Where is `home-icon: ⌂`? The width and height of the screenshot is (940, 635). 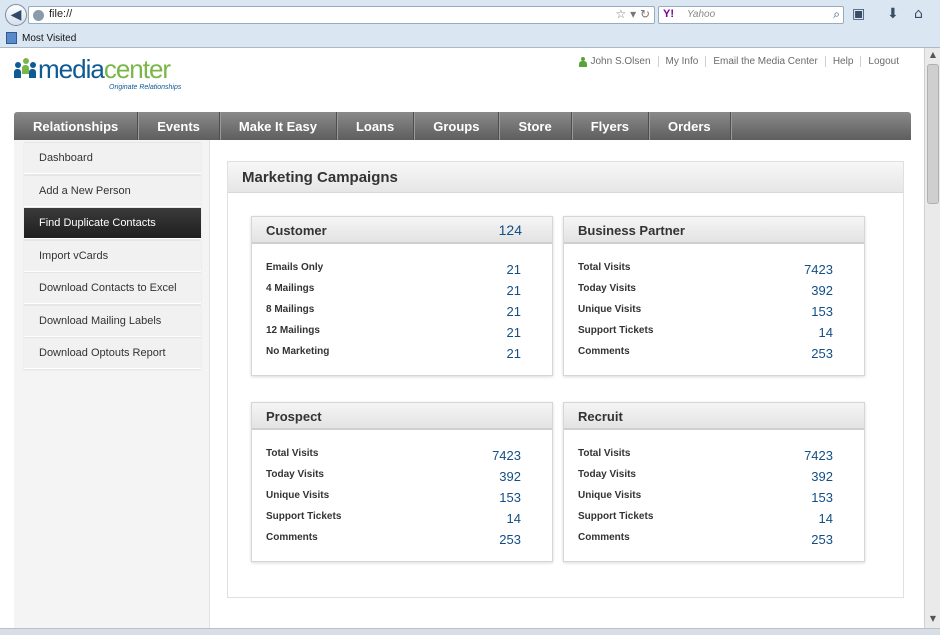
home-icon: ⌂ is located at coordinates (918, 14).